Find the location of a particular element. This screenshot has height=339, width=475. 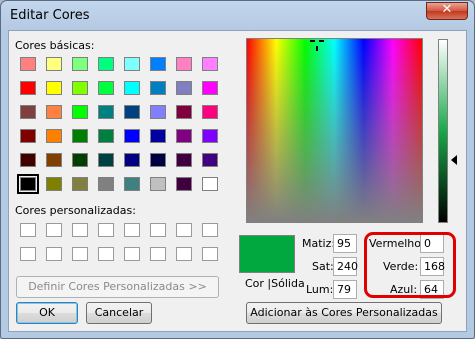

rgb-highlight-annotation is located at coordinates (410, 265).